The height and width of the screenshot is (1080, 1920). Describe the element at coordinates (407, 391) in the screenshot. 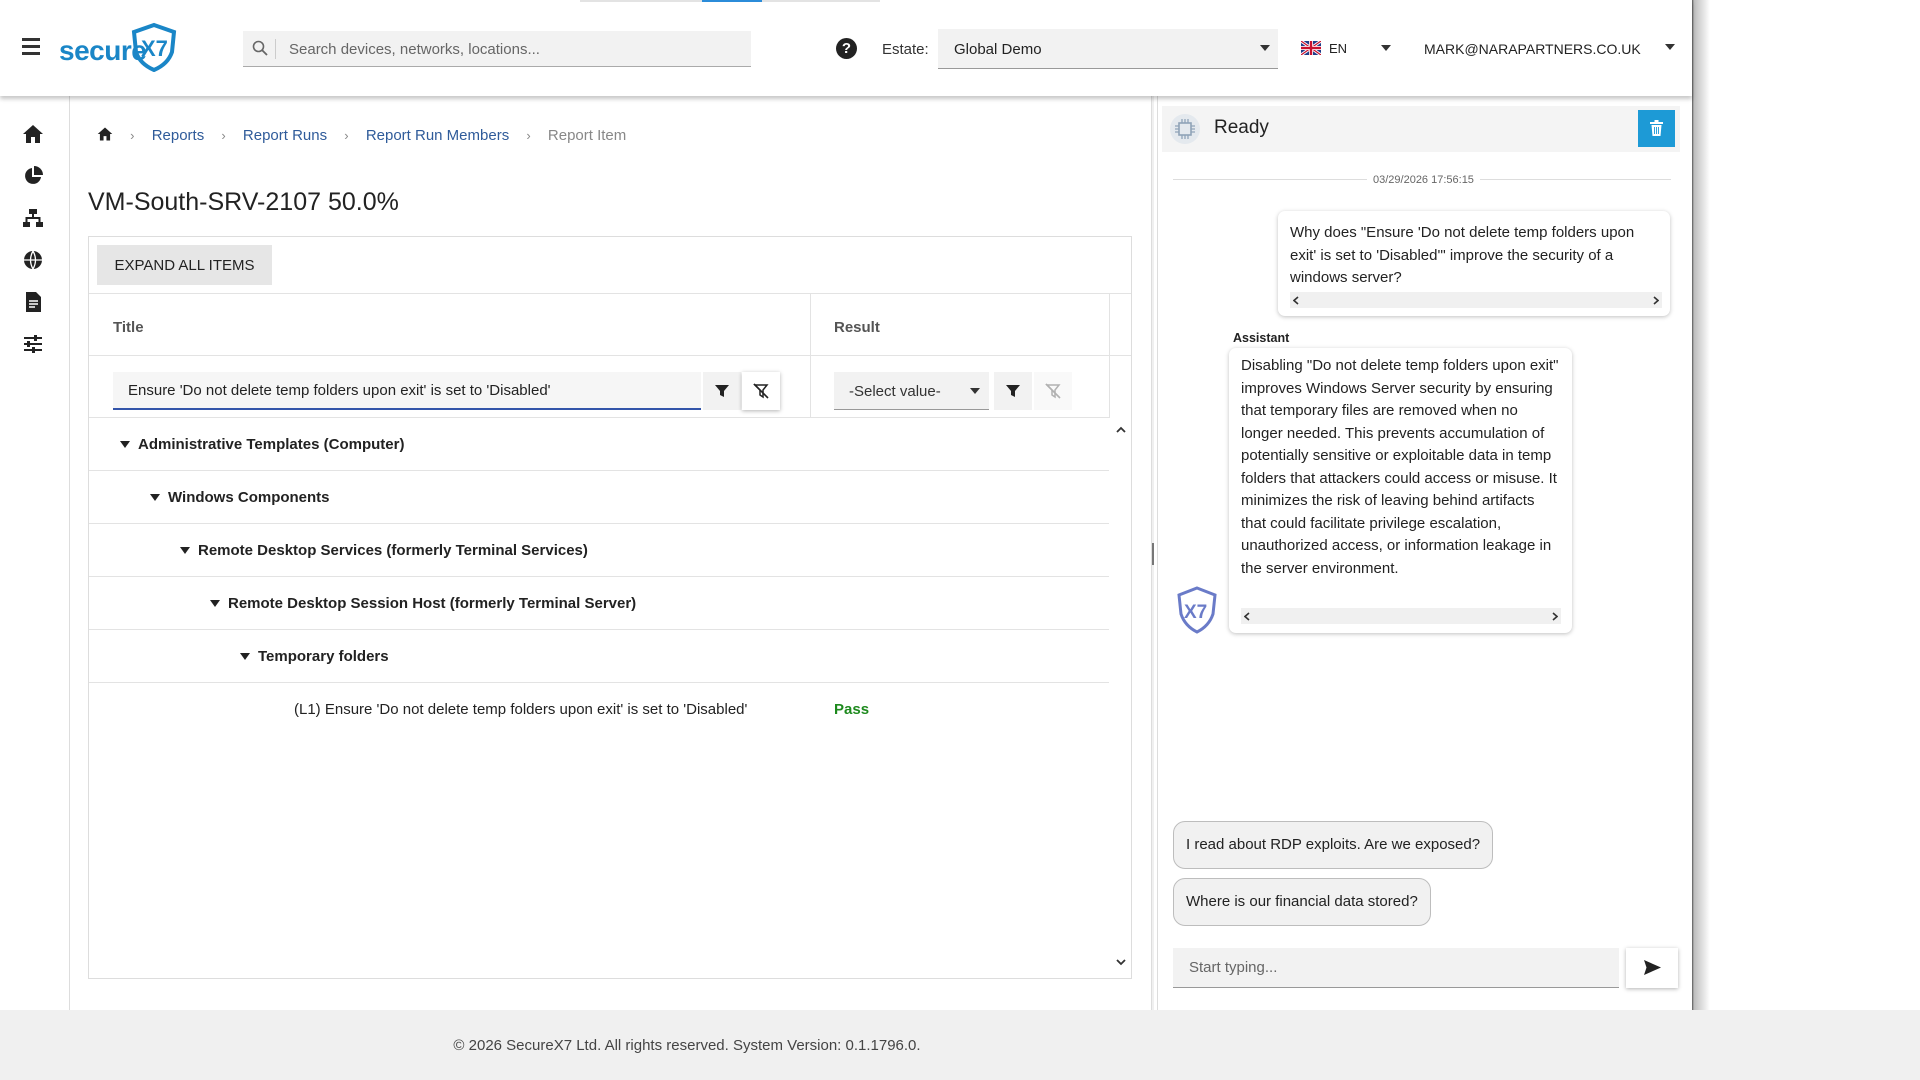

I see `title-filter-input` at that location.